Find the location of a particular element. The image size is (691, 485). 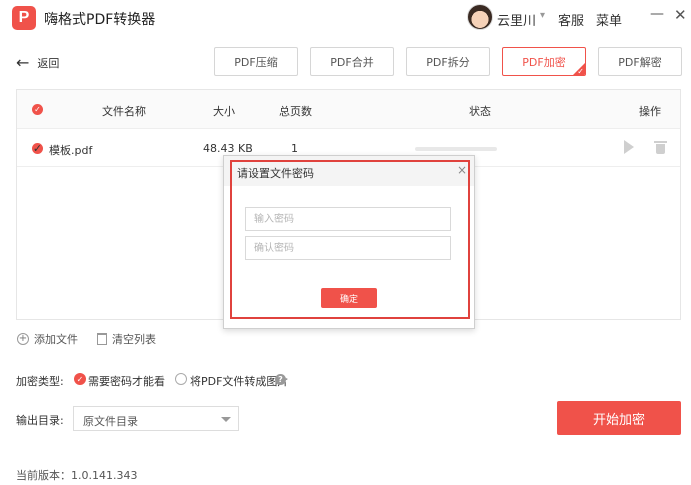

table-header: ✓ 文件名称 大小 总页数 状态 操作 is located at coordinates (348, 109).